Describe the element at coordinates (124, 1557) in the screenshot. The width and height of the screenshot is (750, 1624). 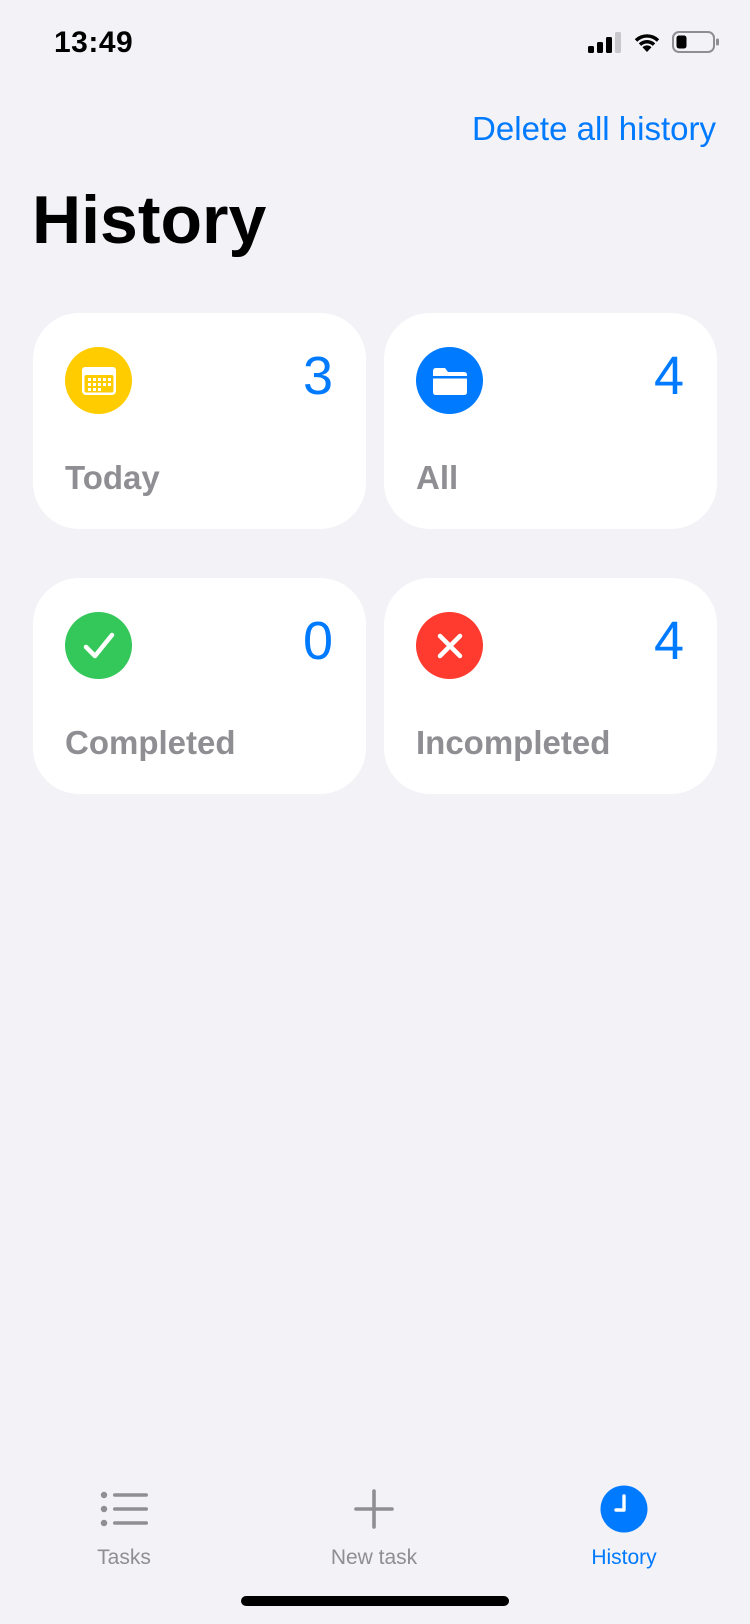
I see `tab-tasks-label: Tasks` at that location.